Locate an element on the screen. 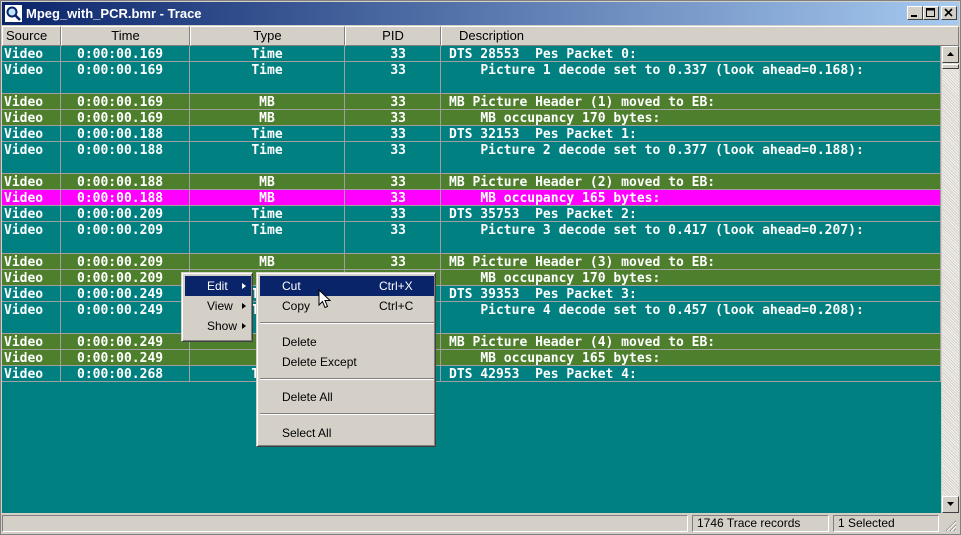 The width and height of the screenshot is (961, 535). scroll-down-button is located at coordinates (950, 504).